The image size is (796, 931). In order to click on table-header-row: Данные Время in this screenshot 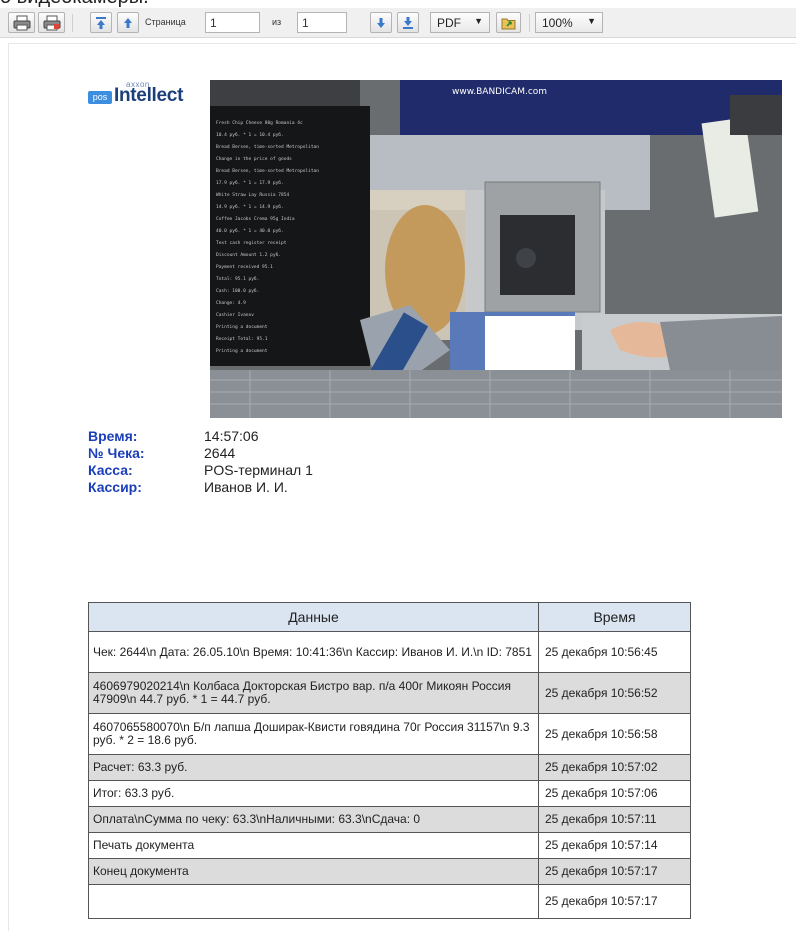, I will do `click(389, 617)`.